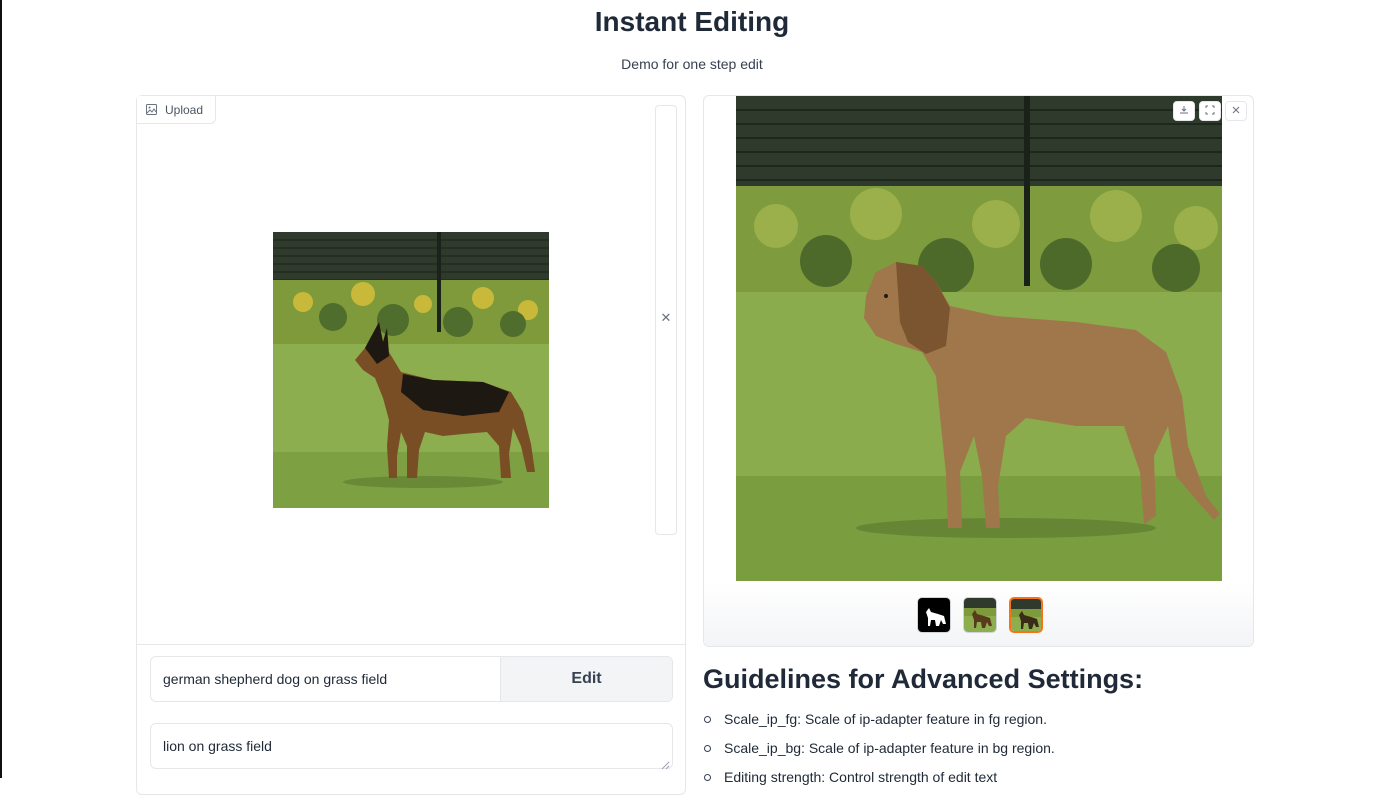  Describe the element at coordinates (1025, 615) in the screenshot. I see `thumbnail-result` at that location.